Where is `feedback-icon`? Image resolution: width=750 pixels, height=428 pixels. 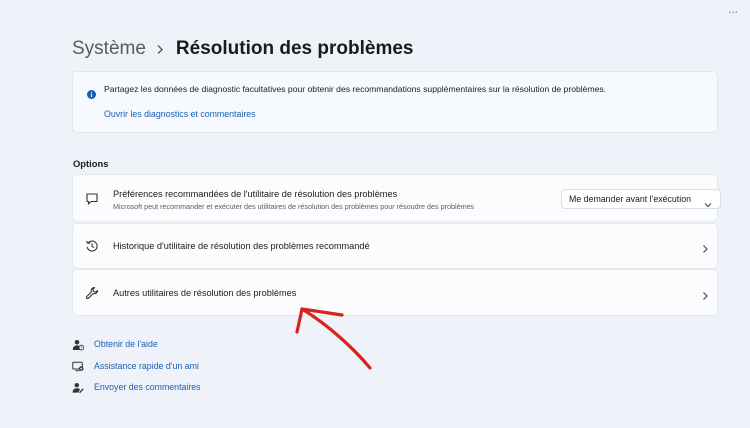
feedback-icon is located at coordinates (78, 387).